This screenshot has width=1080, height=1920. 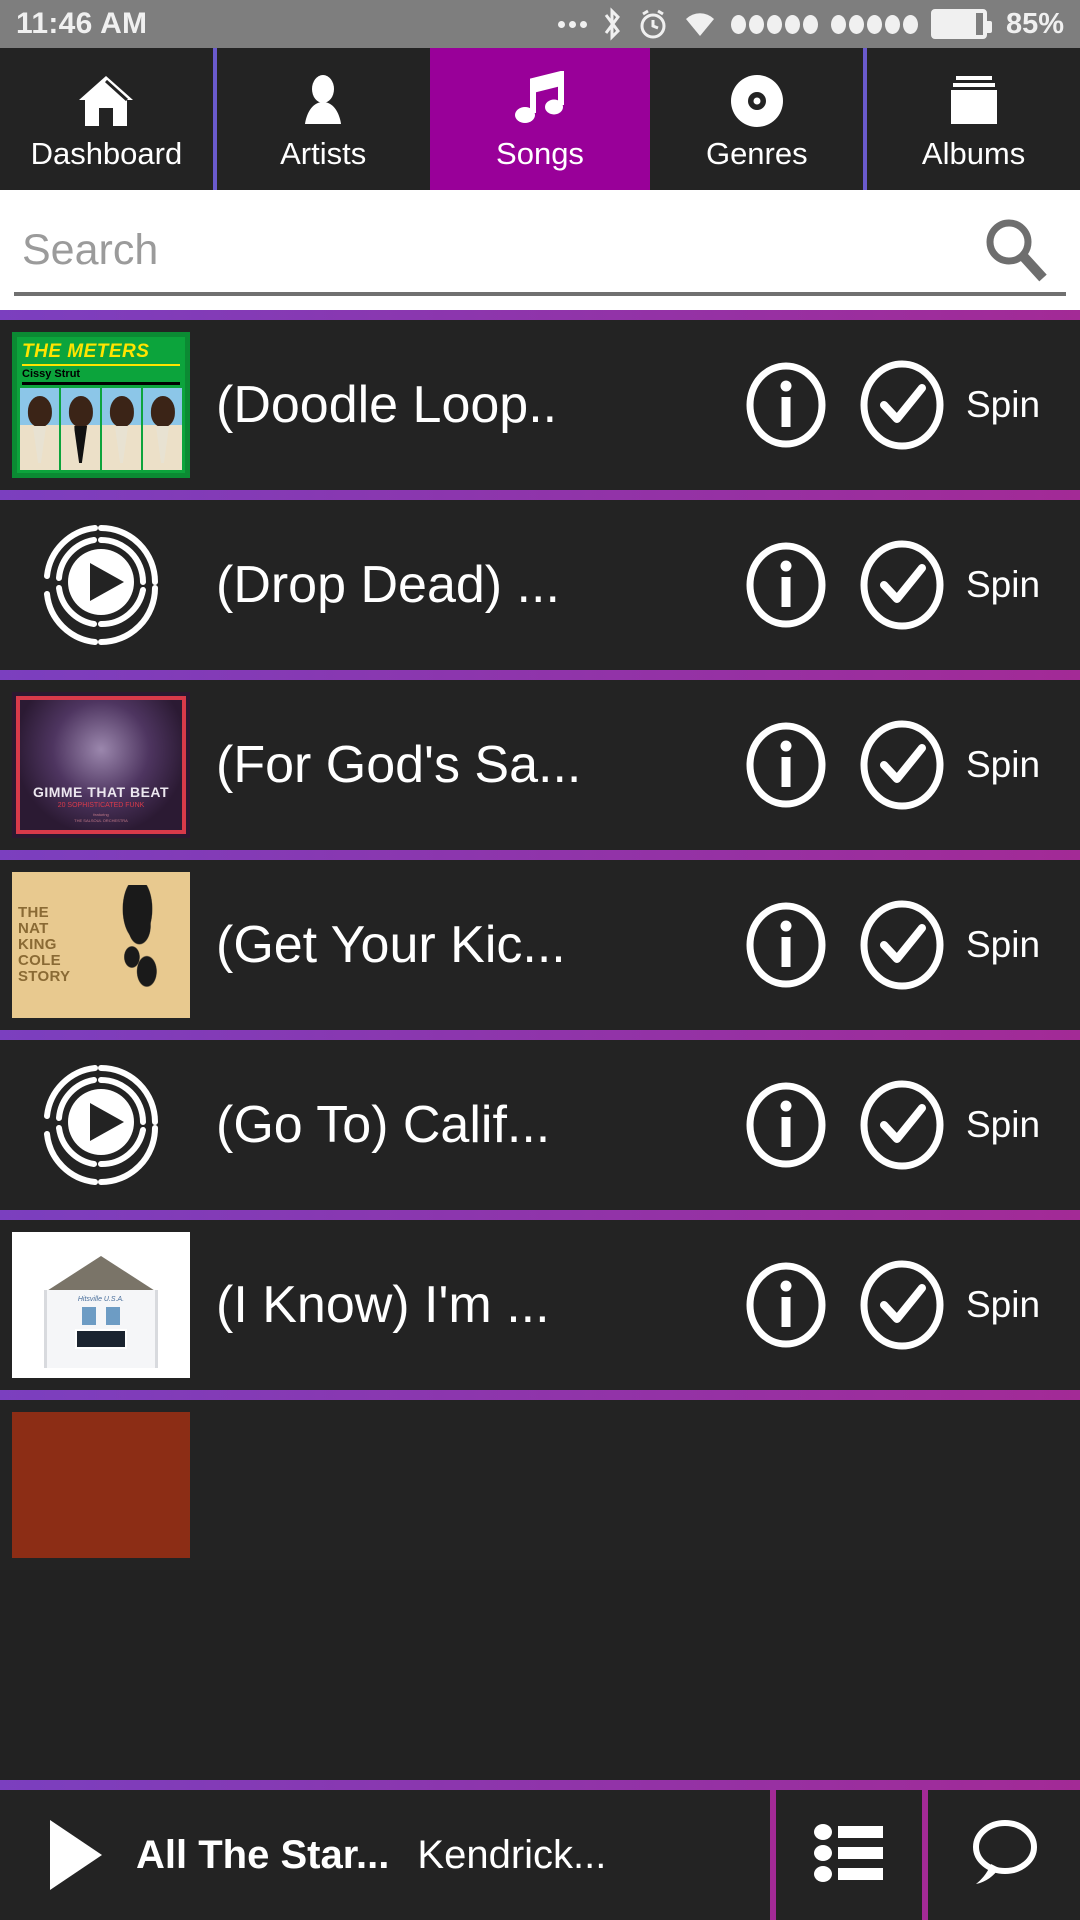 I want to click on song-row: (Go To) Calif... Spin, so click(x=540, y=1125).